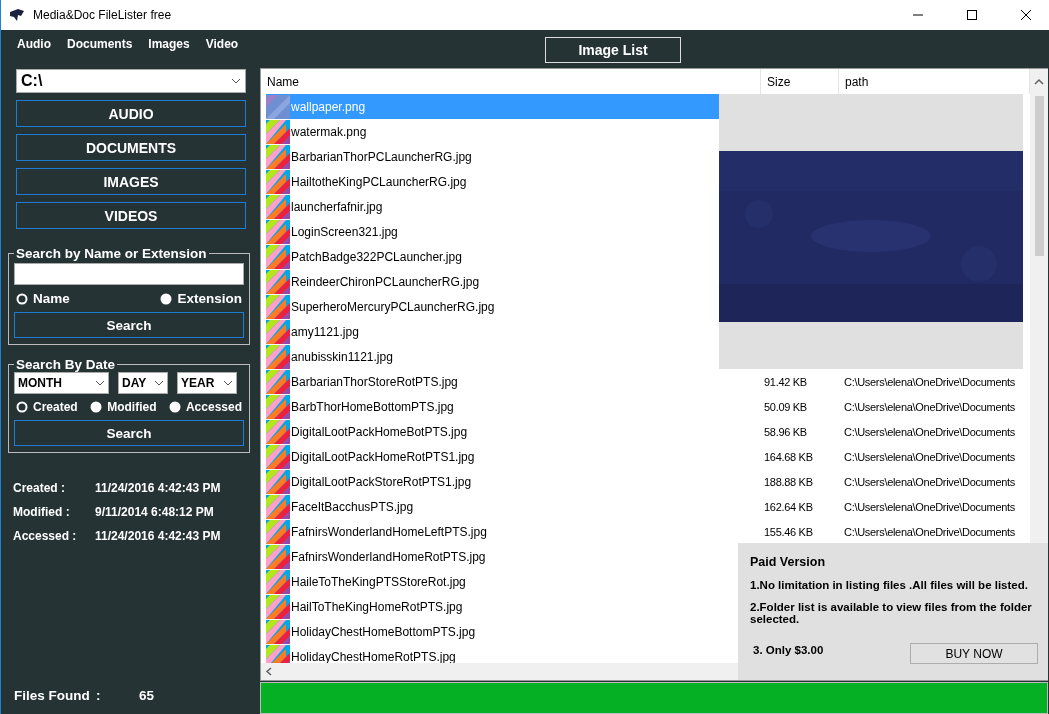 Image resolution: width=1049 pixels, height=714 pixels. I want to click on file-row: FafnirsWonderlandHomeLeftPTS.jpg, so click(493, 531).